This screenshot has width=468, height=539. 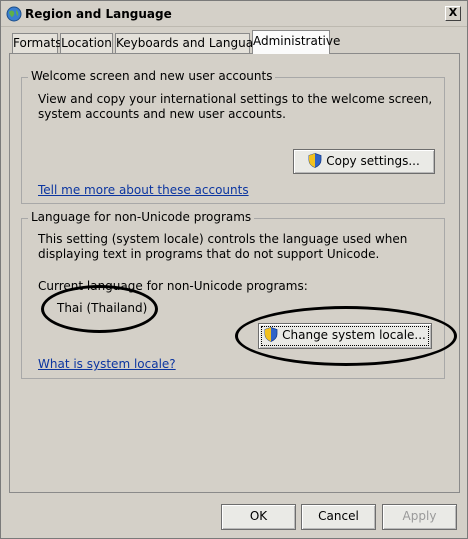 I want to click on current-language-value: Thai (Thailand), so click(x=102, y=308).